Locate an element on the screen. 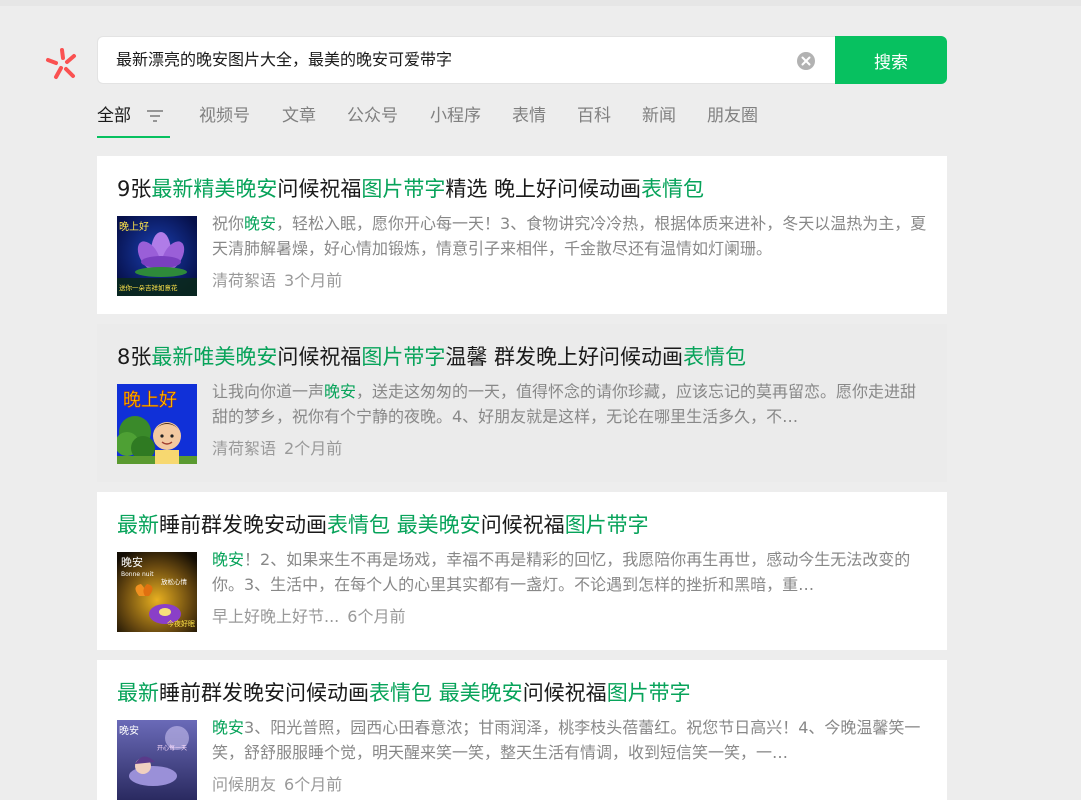 The width and height of the screenshot is (1081, 800). thumb-side-text: 开心每一天 is located at coordinates (172, 748).